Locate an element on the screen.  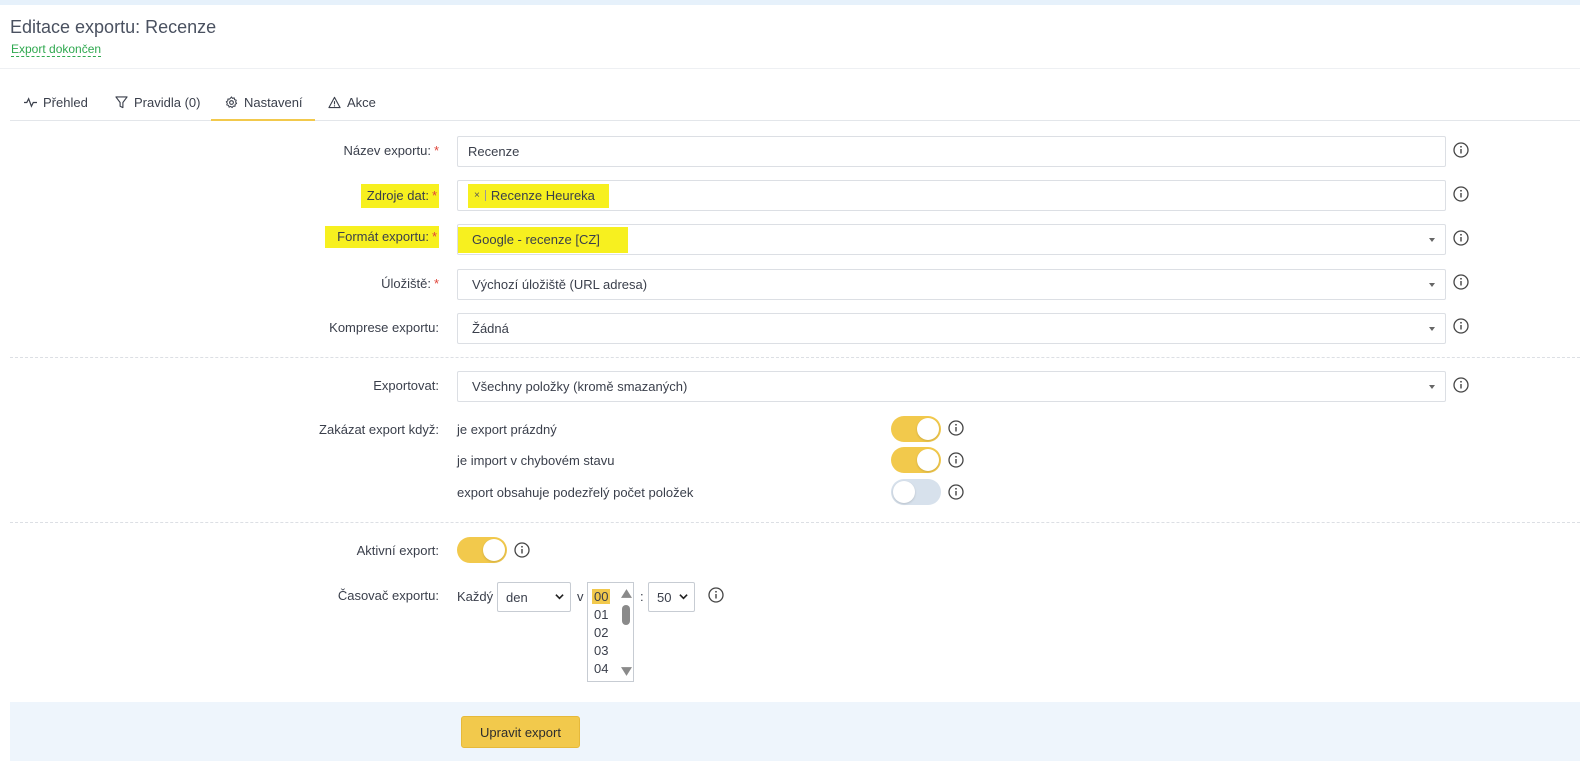
export-format-label: Formát exportu: * is located at coordinates (382, 237).